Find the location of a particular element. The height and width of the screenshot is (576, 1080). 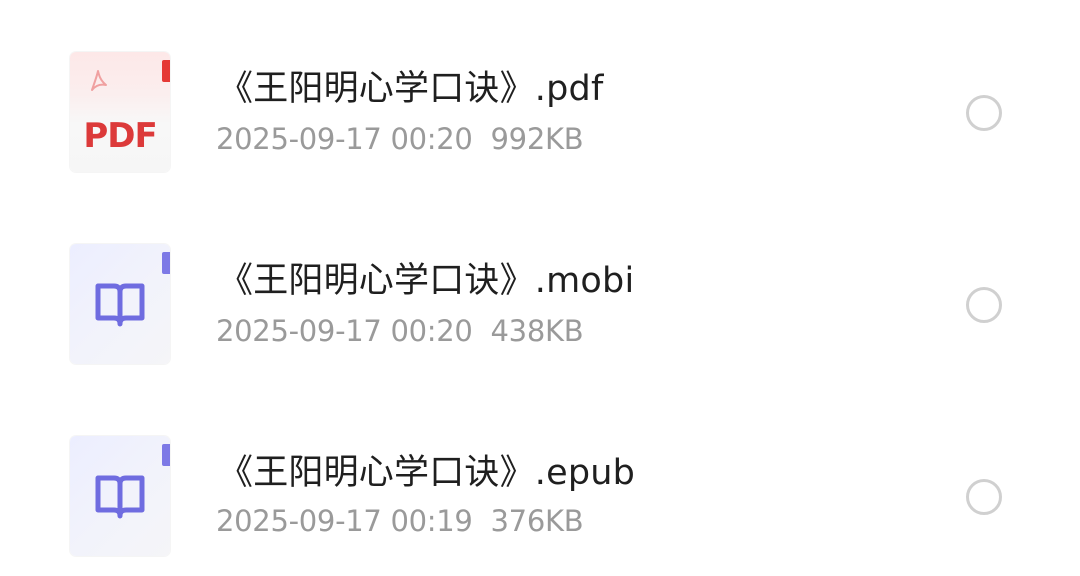

pdf-type-label: PDF is located at coordinates (120, 136).